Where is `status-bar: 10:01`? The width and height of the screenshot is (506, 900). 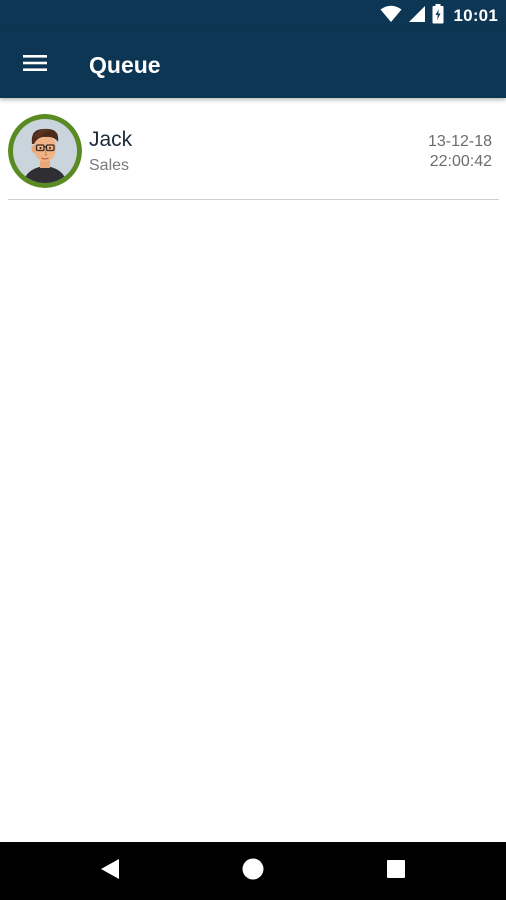
status-bar: 10:01 is located at coordinates (253, 16).